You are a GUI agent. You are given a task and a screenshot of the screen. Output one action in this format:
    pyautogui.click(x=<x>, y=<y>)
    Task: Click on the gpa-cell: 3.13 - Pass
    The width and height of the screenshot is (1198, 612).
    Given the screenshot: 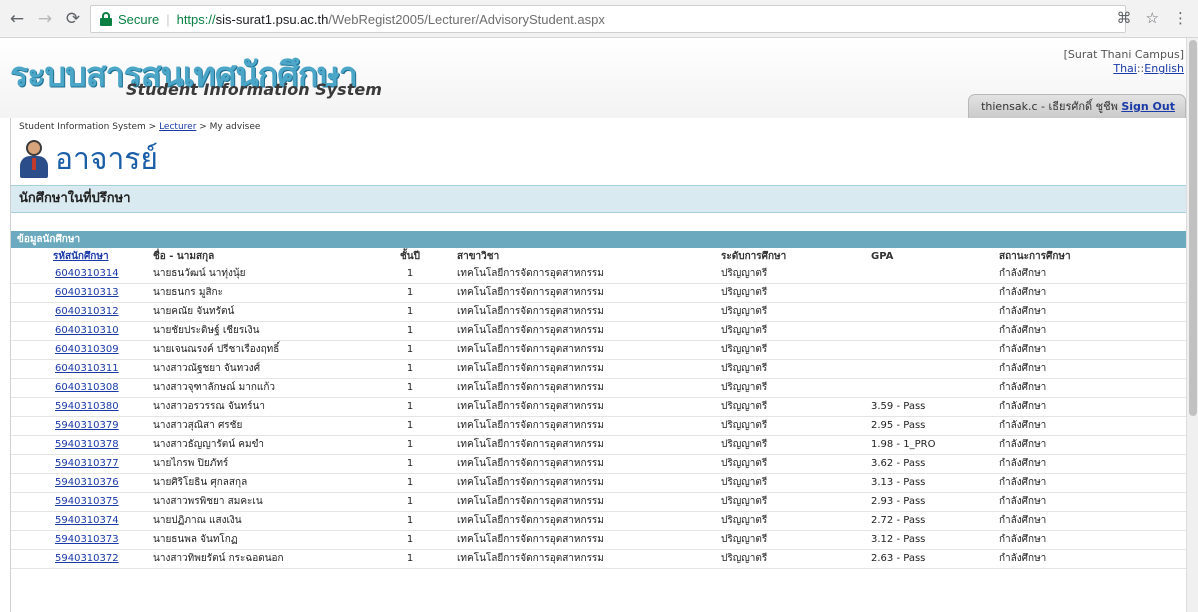 What is the action you would take?
    pyautogui.click(x=935, y=483)
    